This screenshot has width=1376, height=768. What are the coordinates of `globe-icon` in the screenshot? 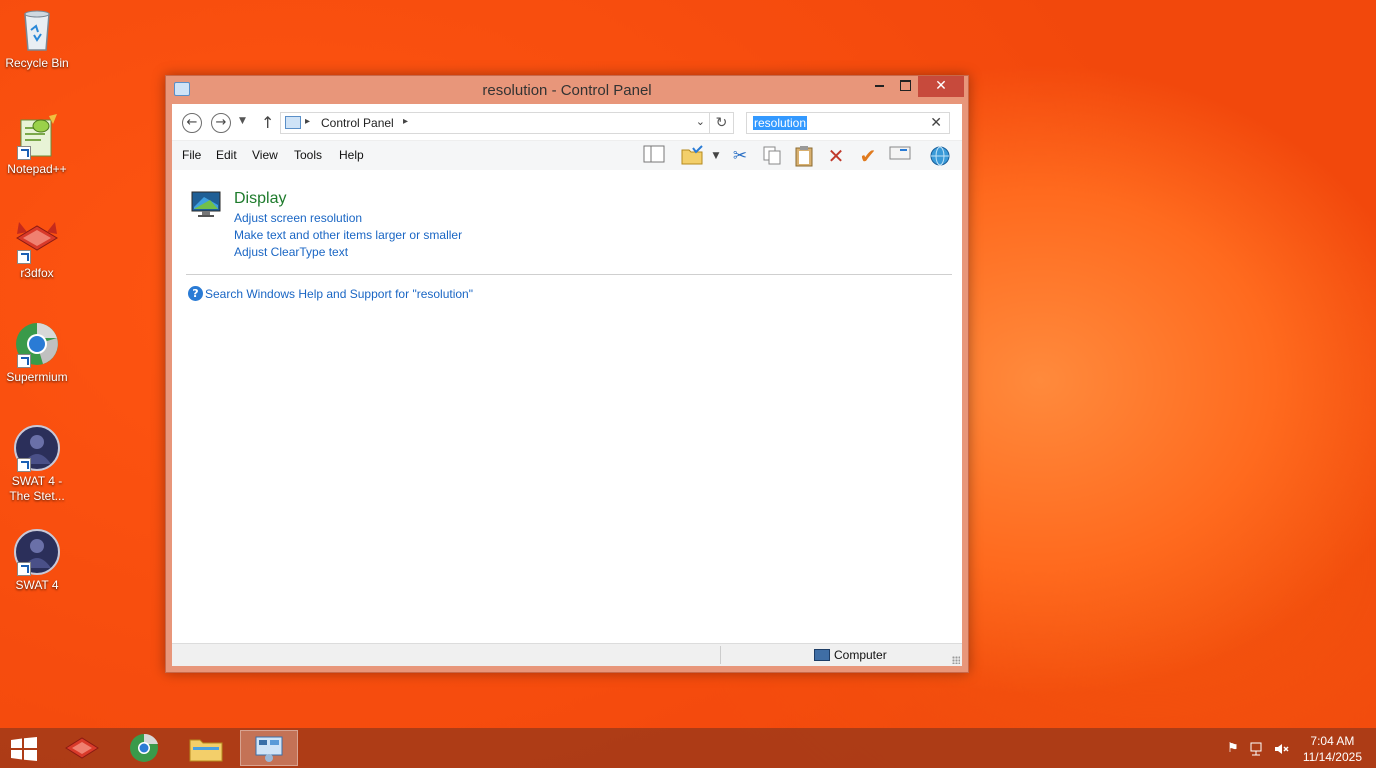 It's located at (940, 156).